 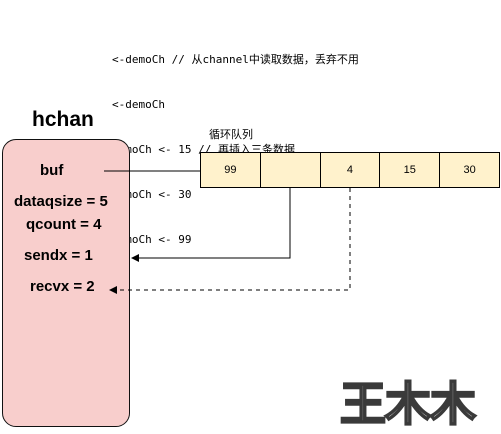 I want to click on connector-lines, so click(x=227, y=232).